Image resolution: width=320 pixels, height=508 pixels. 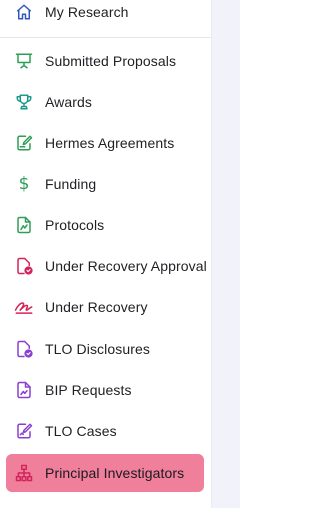 I want to click on sidebar-item-label: Submitted Proposals, so click(x=111, y=61).